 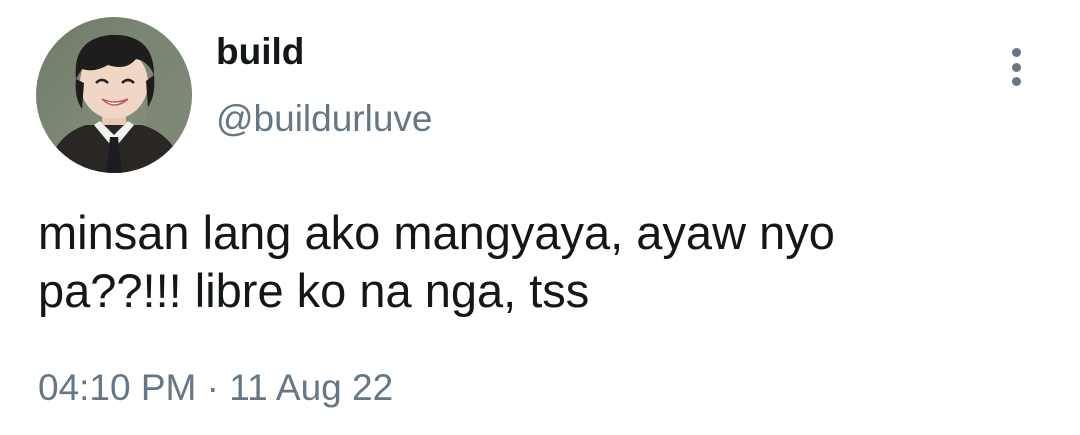 What do you see at coordinates (260, 52) in the screenshot?
I see `author-display-name: build` at bounding box center [260, 52].